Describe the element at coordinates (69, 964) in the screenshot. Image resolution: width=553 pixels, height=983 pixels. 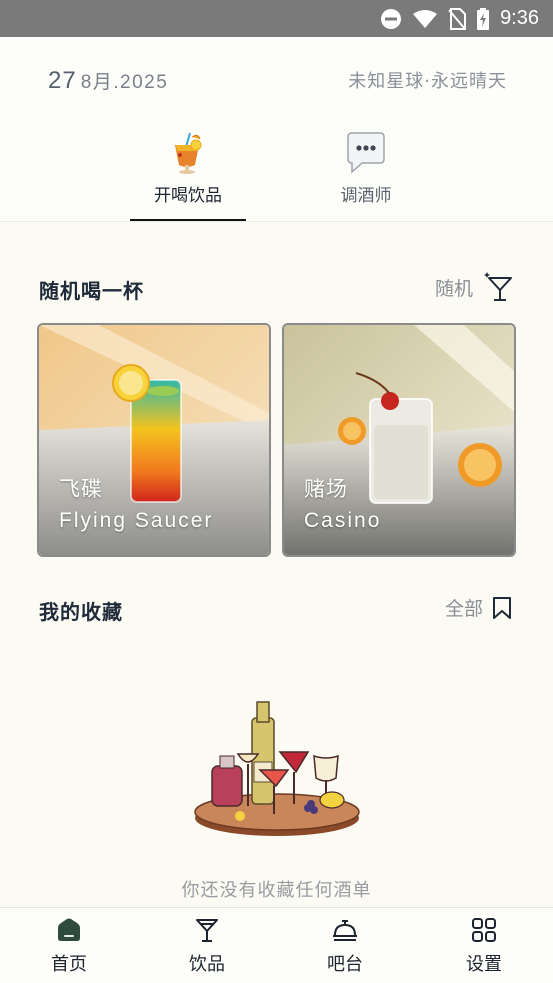
I see `nav-label: 首页` at that location.